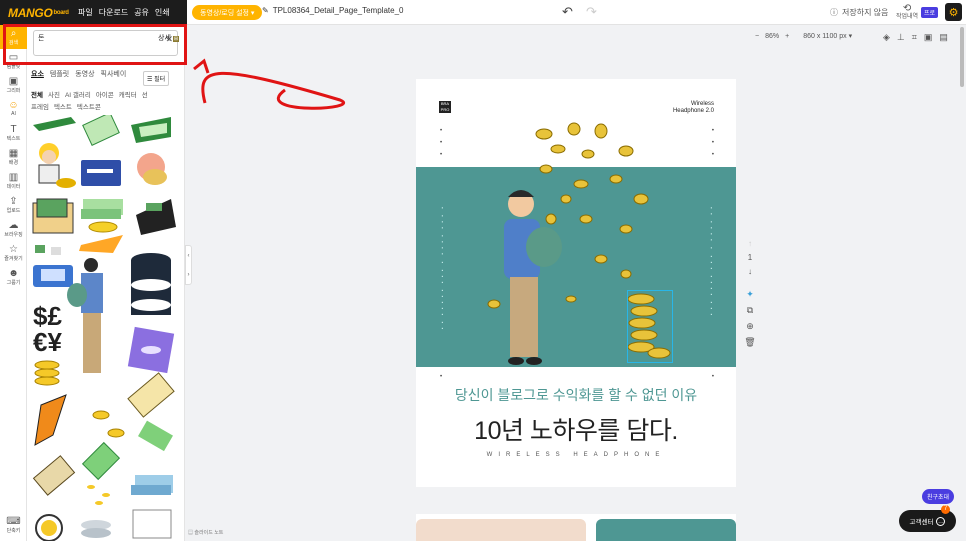 This screenshot has width=966, height=541. I want to click on tab-templates: 템플릿, so click(59, 74).